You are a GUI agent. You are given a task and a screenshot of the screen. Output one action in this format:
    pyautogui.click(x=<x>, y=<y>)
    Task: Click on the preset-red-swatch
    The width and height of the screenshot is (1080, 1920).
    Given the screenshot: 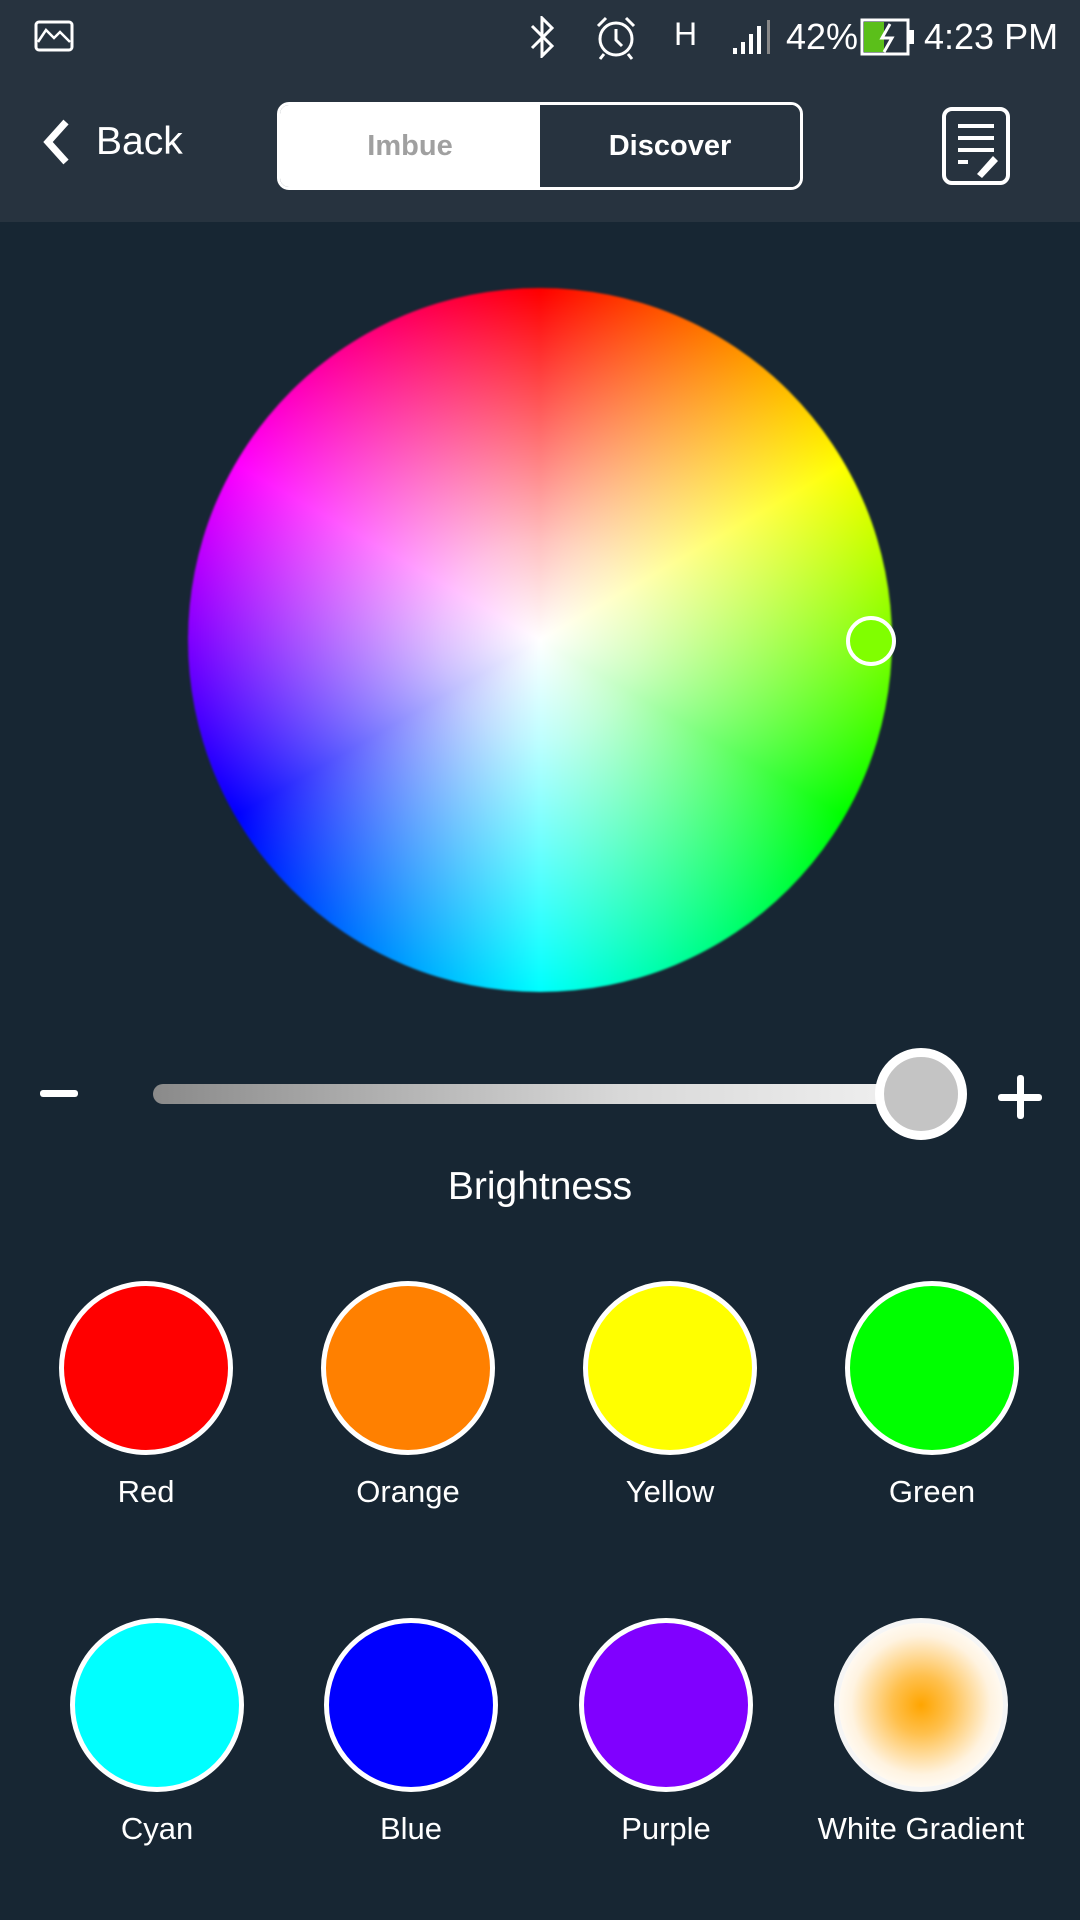 What is the action you would take?
    pyautogui.click(x=146, y=1368)
    